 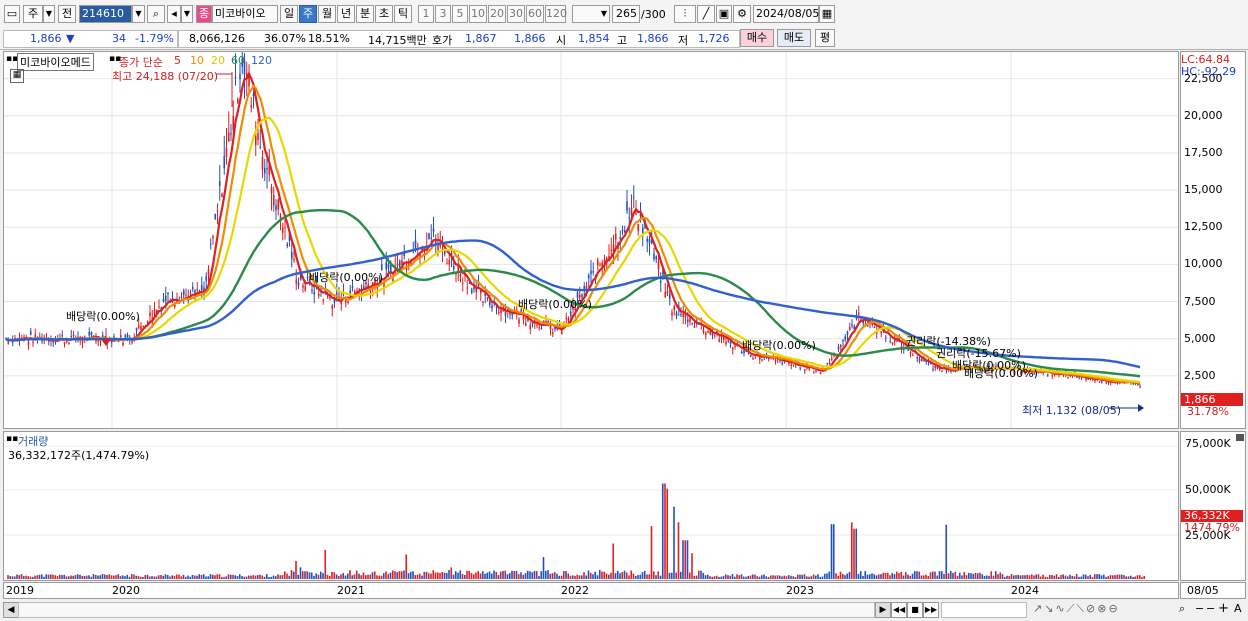 What do you see at coordinates (443, 14) in the screenshot?
I see `interval-tab-1: 3` at bounding box center [443, 14].